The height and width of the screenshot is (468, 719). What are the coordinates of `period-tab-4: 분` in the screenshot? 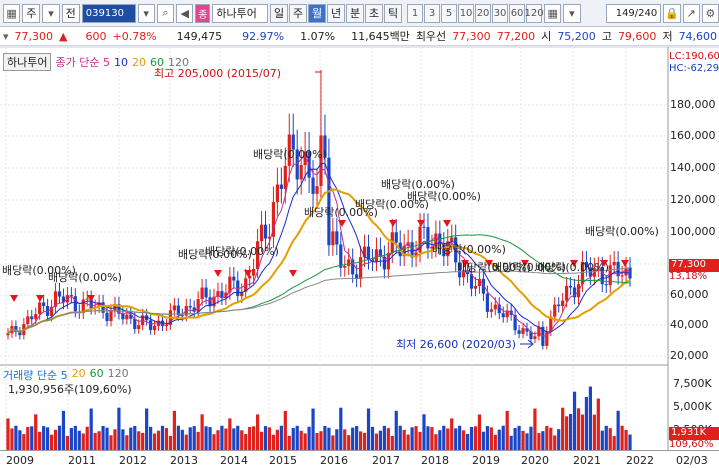 It's located at (355, 13).